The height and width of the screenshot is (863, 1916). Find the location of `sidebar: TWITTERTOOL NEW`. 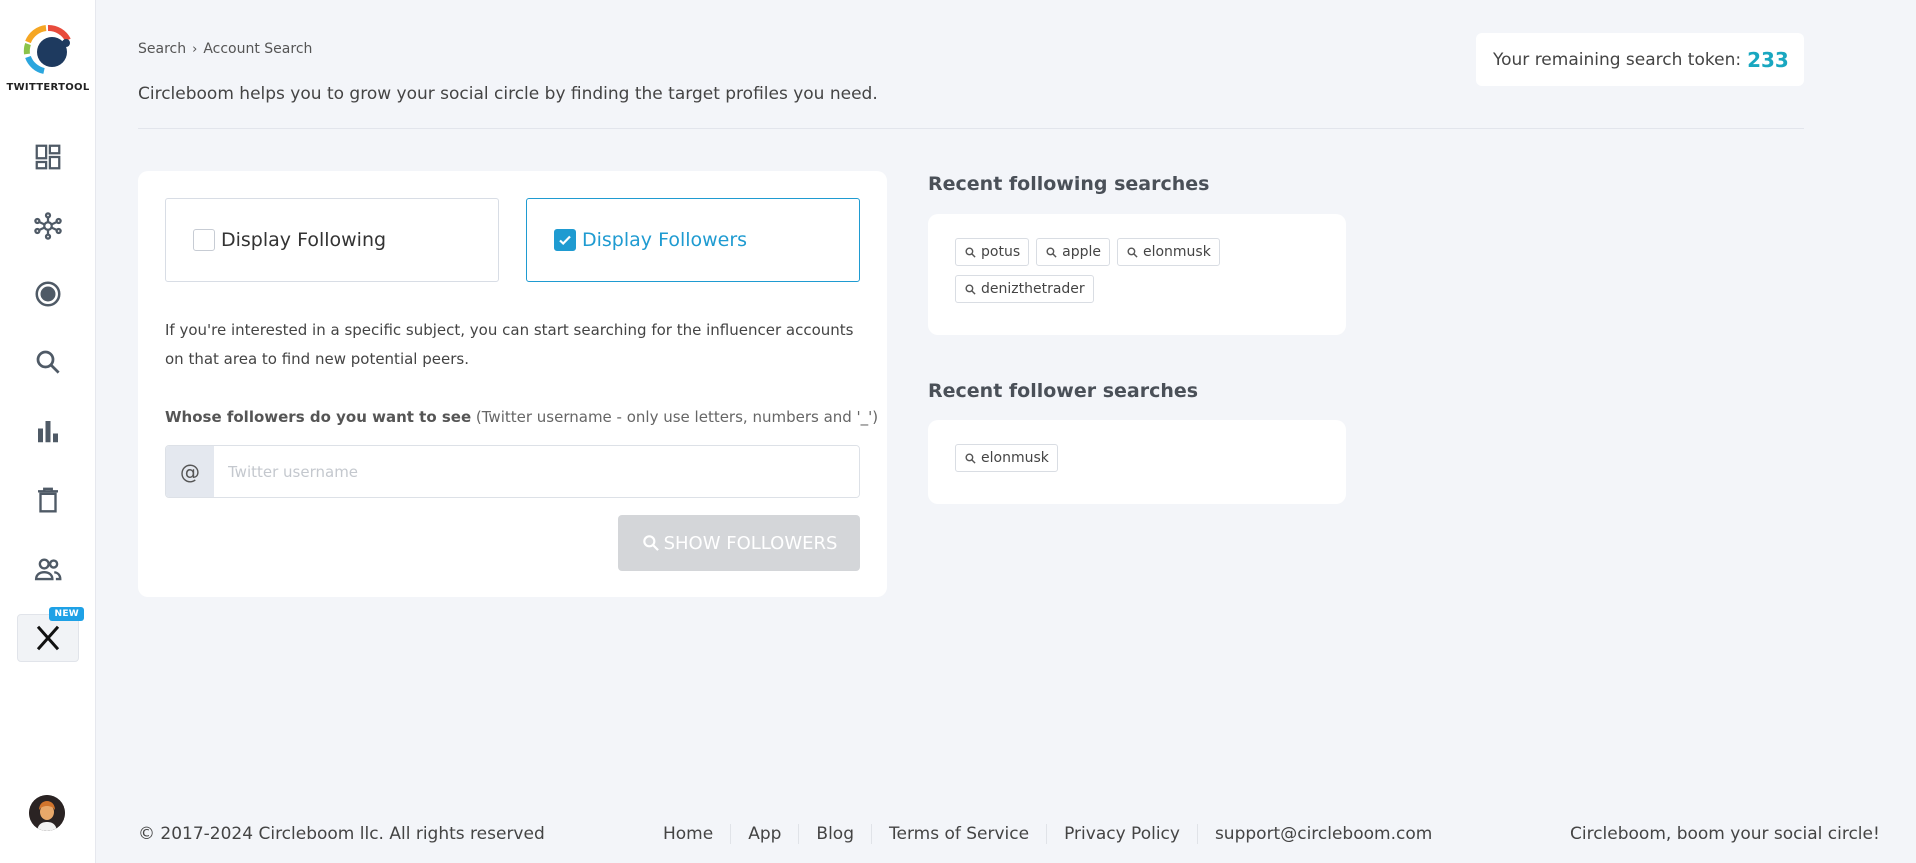

sidebar: TWITTERTOOL NEW is located at coordinates (48, 431).